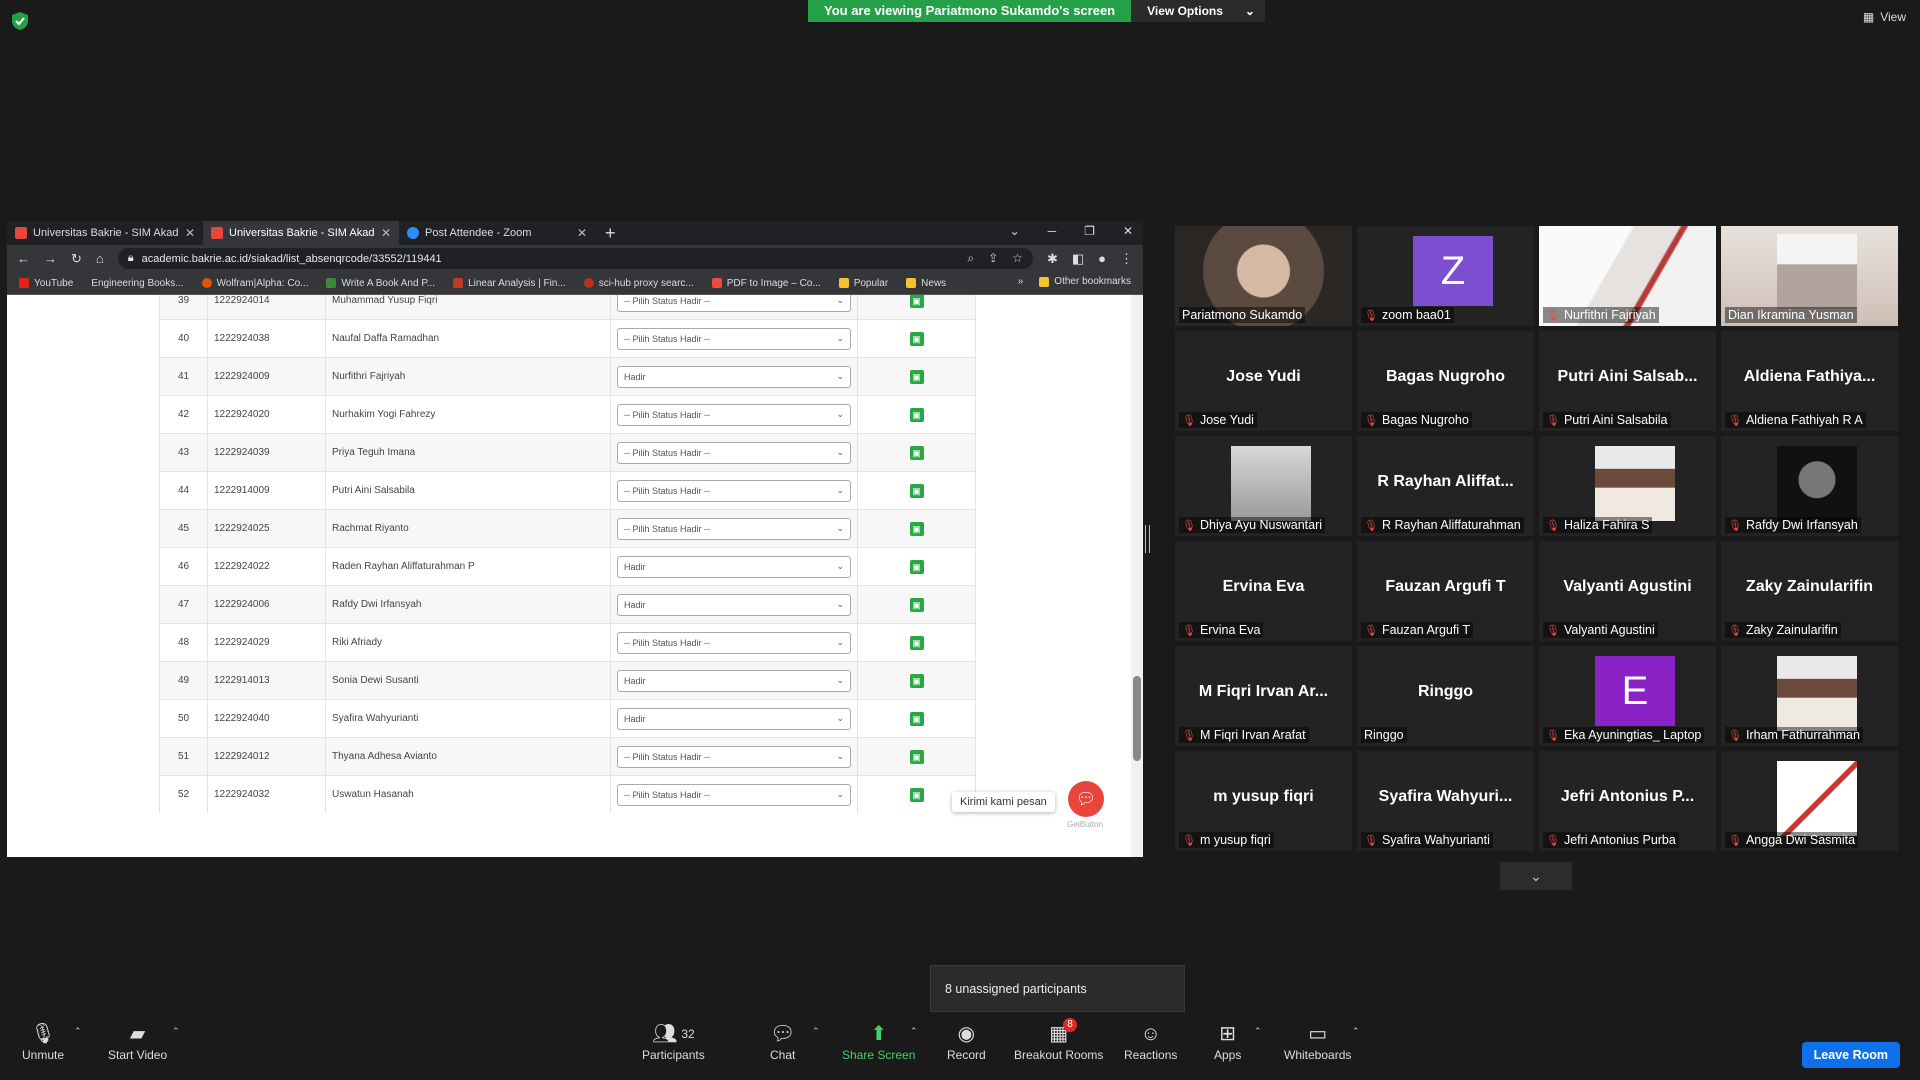 Image resolution: width=1920 pixels, height=1080 pixels. What do you see at coordinates (1809, 486) in the screenshot?
I see `participant-tile: 🎙︎ Rafdy Dwi Irfansyah` at bounding box center [1809, 486].